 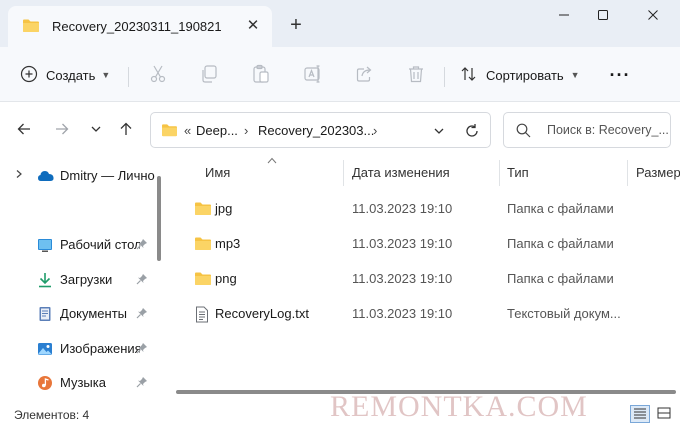 I want to click on tab-close-icon: ✕, so click(x=253, y=26).